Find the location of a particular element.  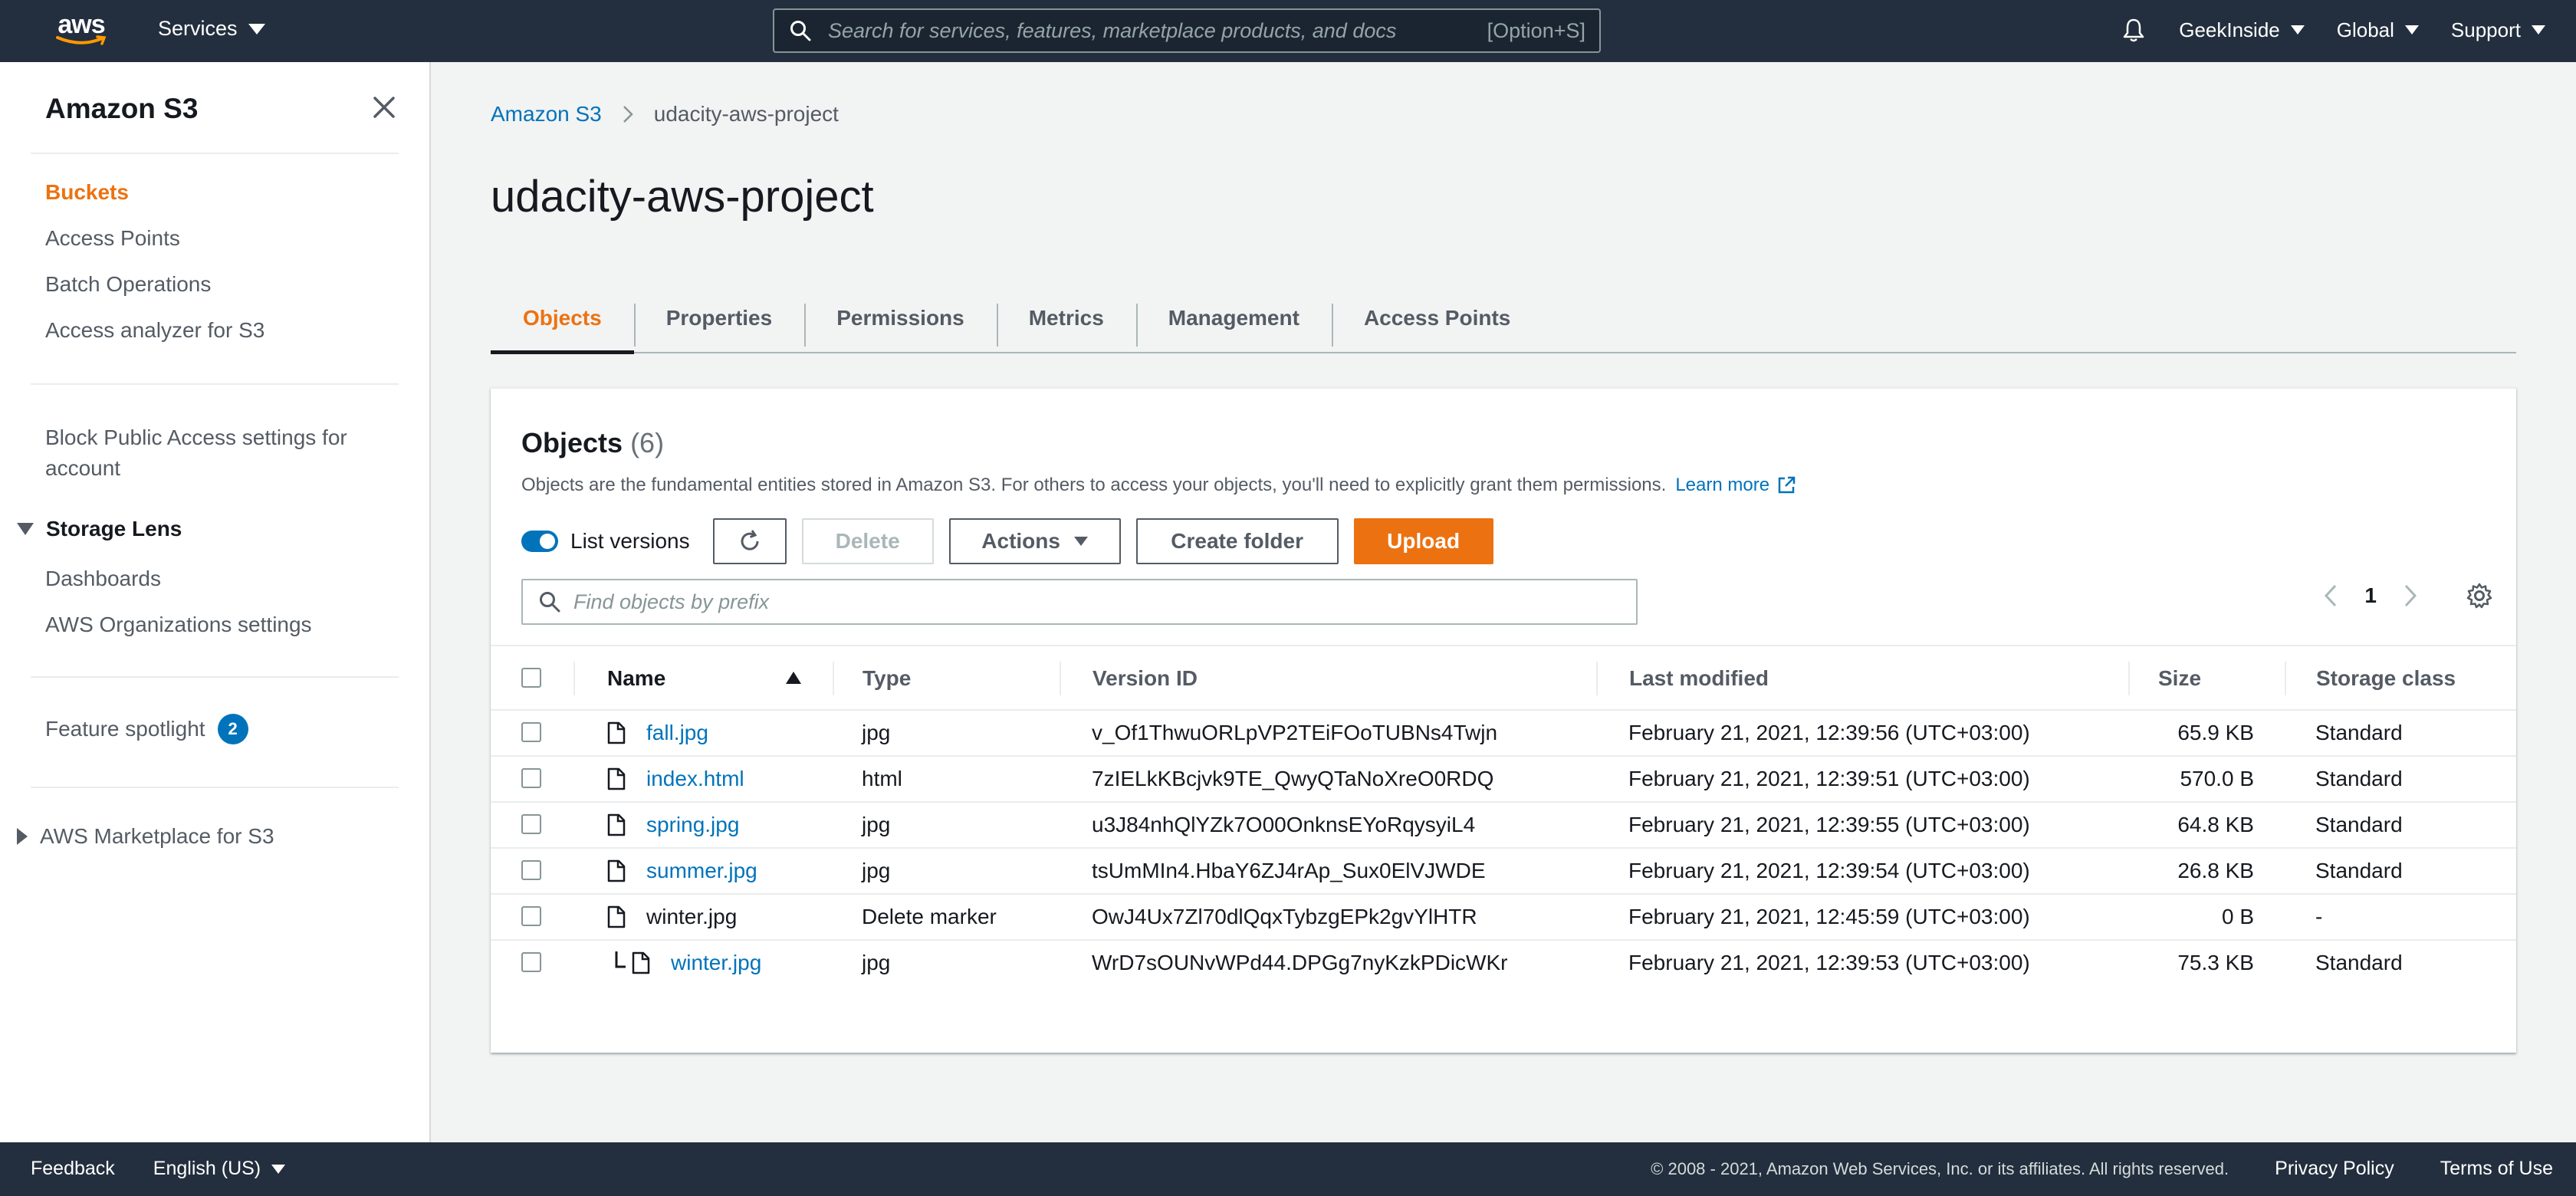

services-menu: Services is located at coordinates (212, 29).